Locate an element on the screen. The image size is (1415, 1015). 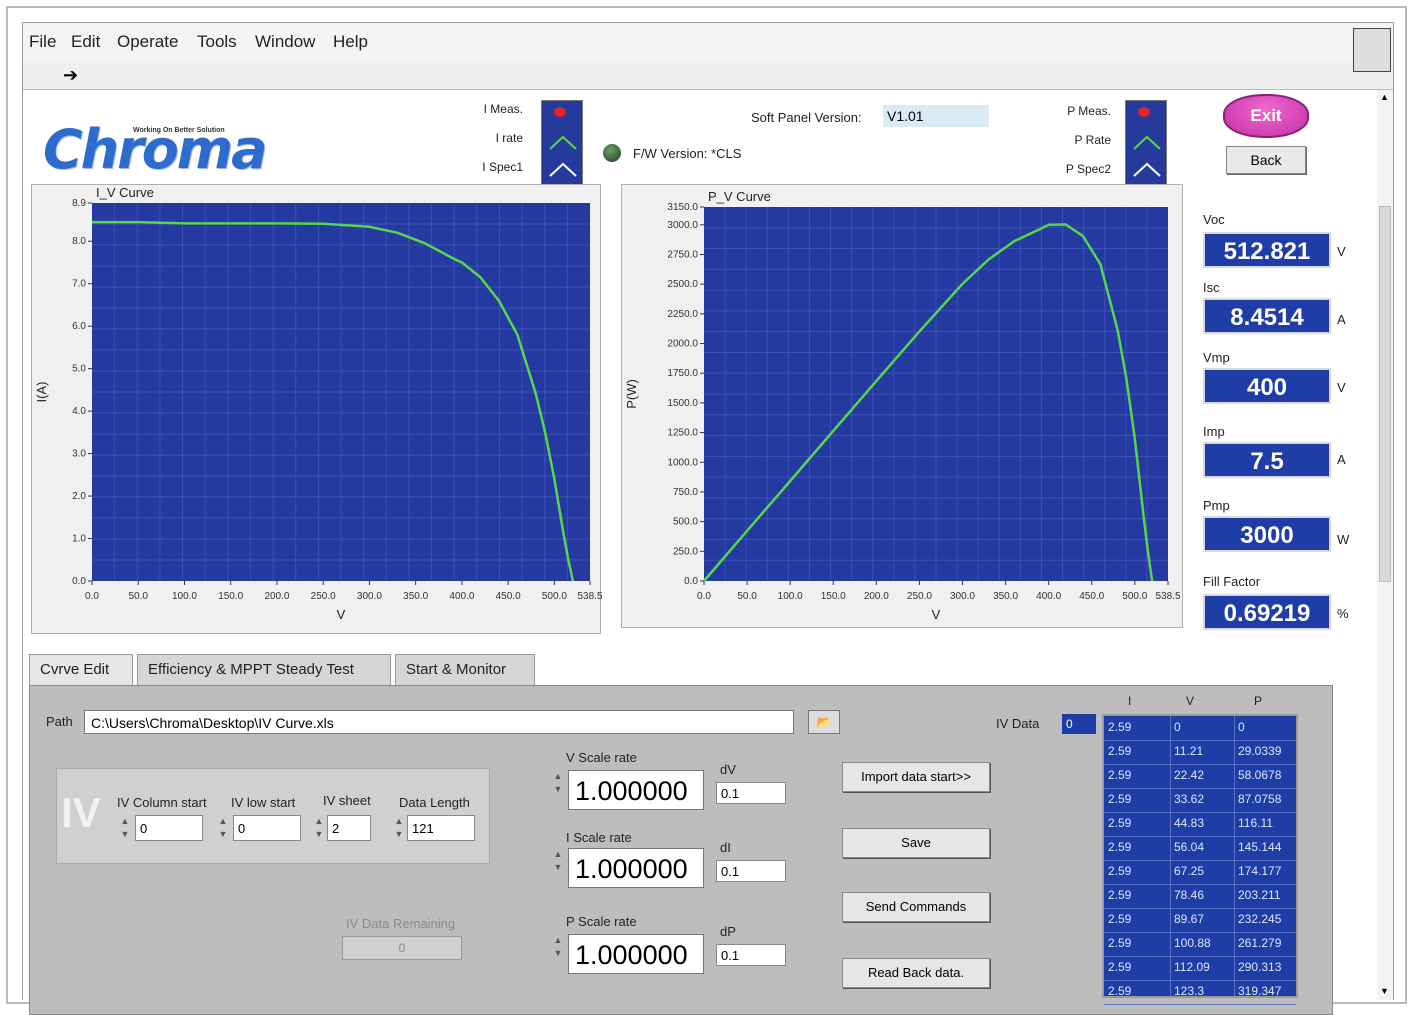
legend-i-meas: I Meas. is located at coordinates (503, 109).